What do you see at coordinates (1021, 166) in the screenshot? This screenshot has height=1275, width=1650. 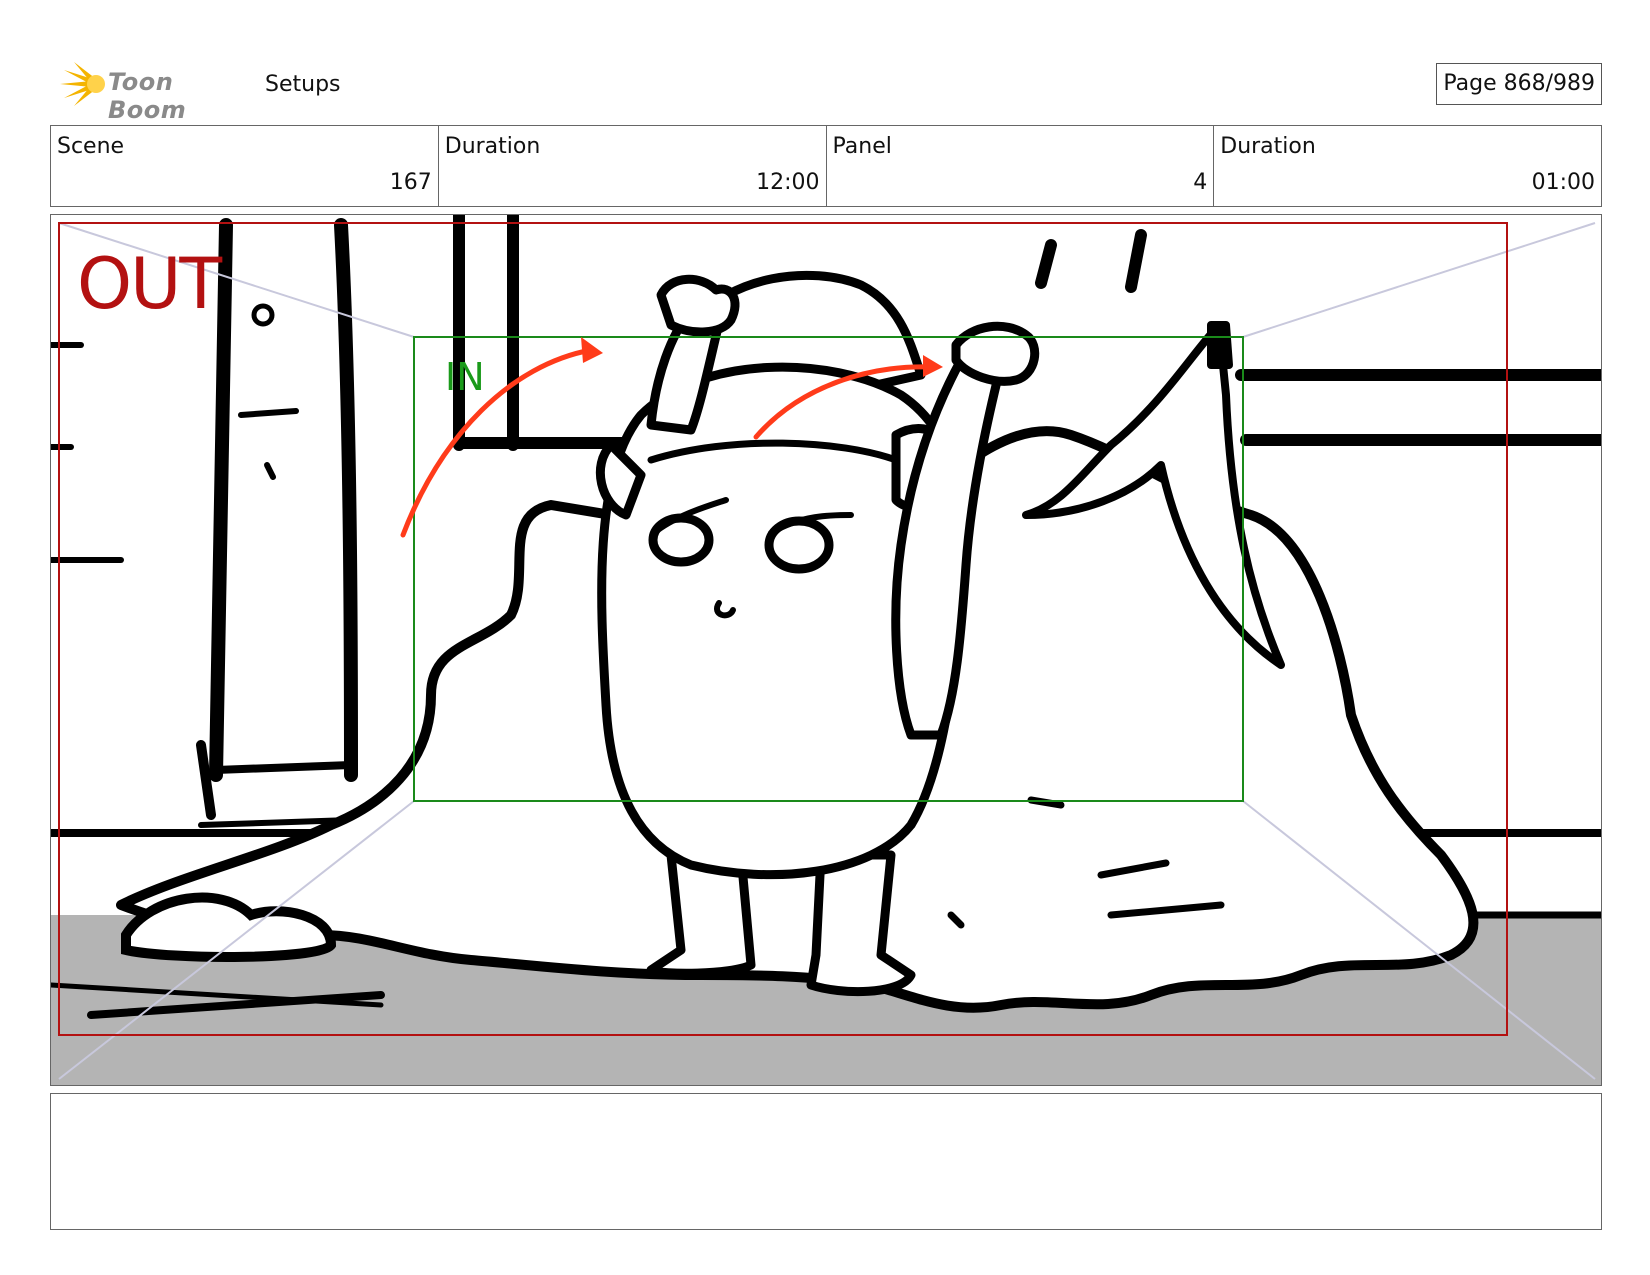 I see `panel-cell: Panel 4` at bounding box center [1021, 166].